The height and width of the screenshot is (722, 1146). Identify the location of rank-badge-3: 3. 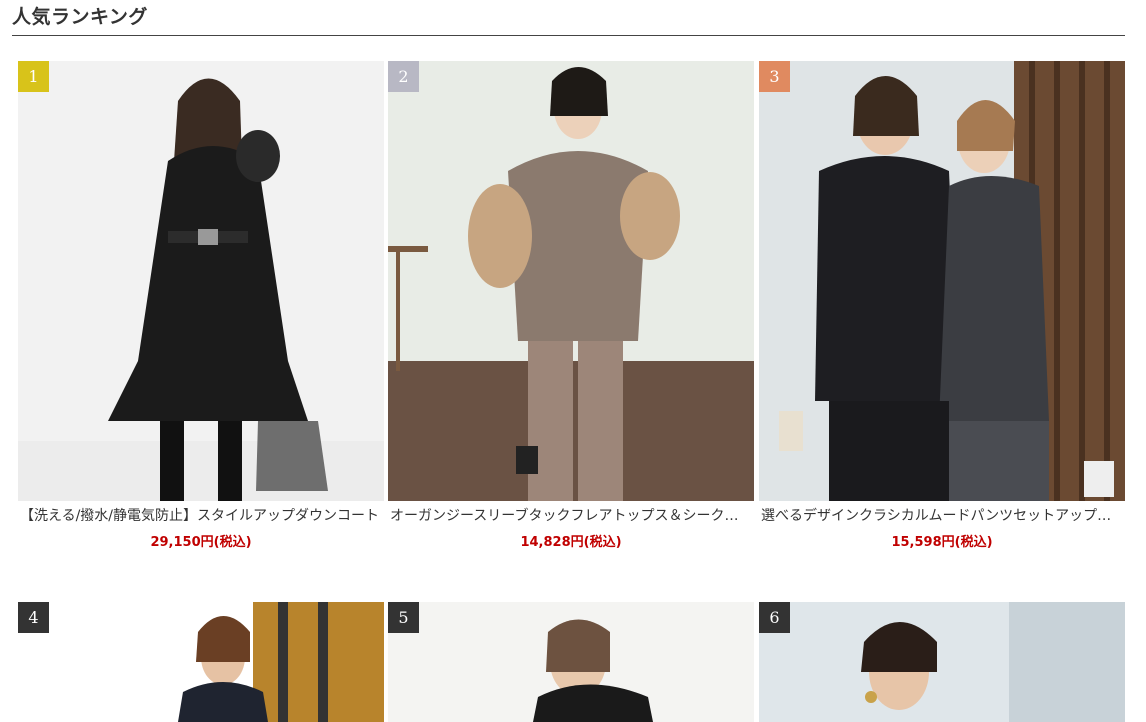
(774, 76).